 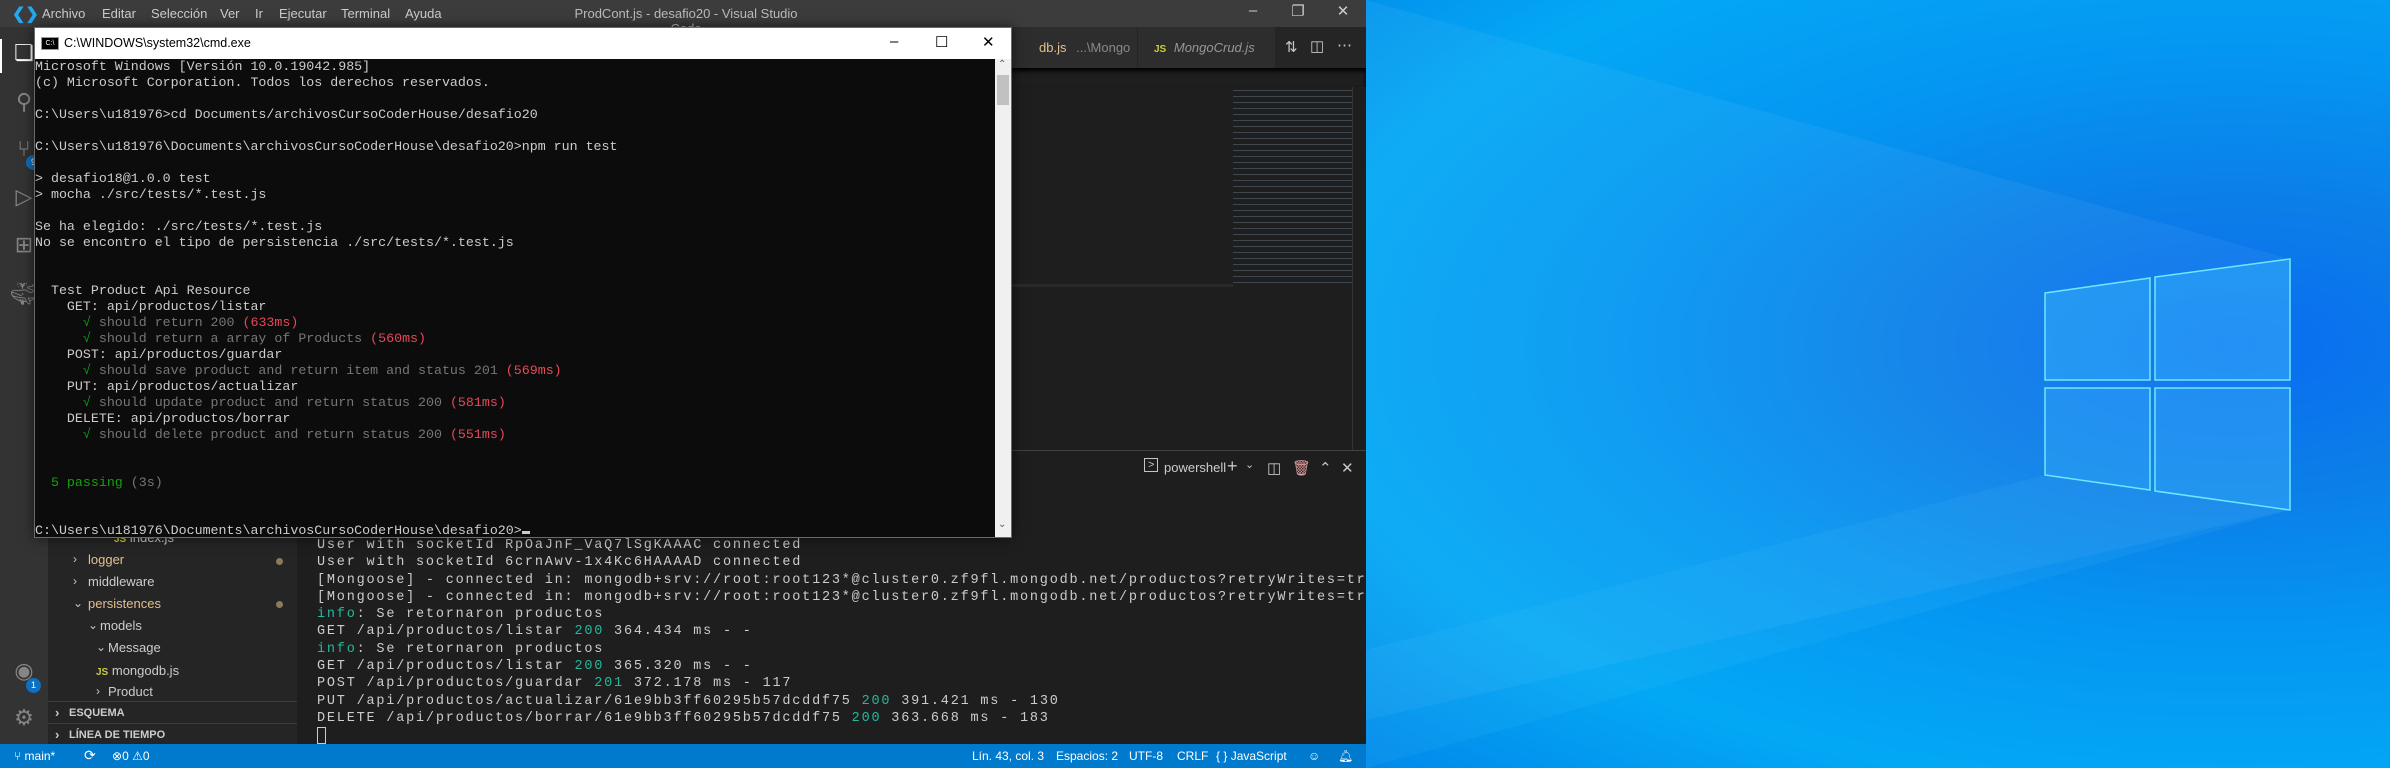 What do you see at coordinates (1002, 64) in the screenshot?
I see `scroll-up-arrow-icon: ⌃` at bounding box center [1002, 64].